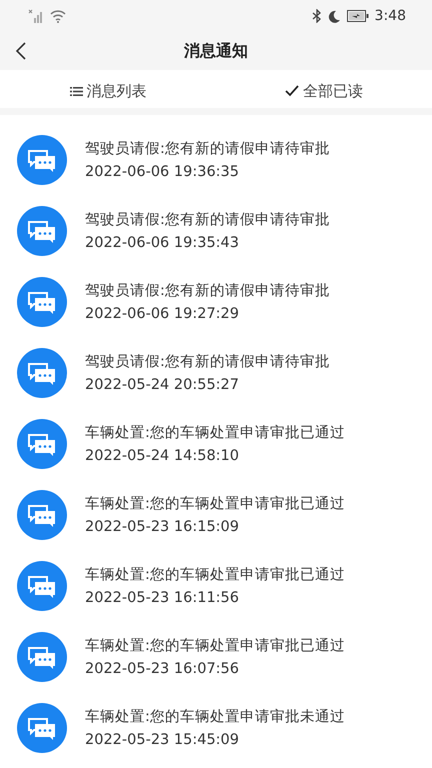 The width and height of the screenshot is (432, 768). I want to click on clock-time: 3:48, so click(390, 16).